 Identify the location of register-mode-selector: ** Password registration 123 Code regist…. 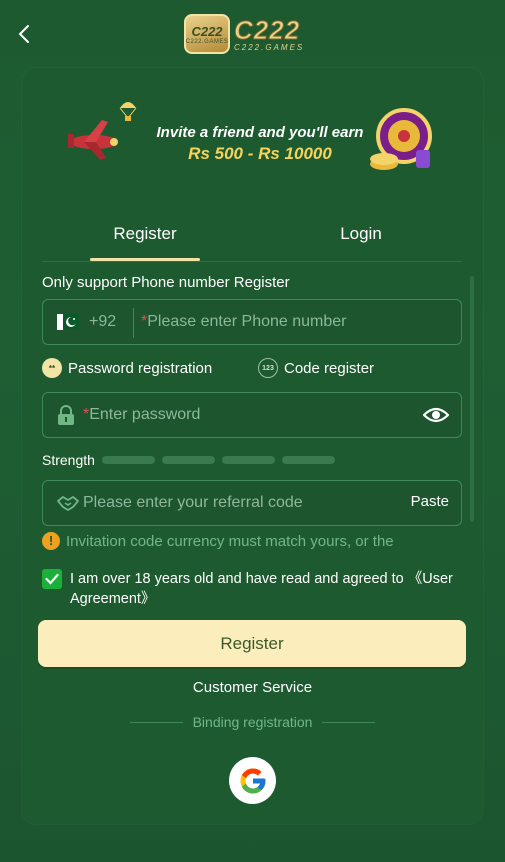
(252, 369).